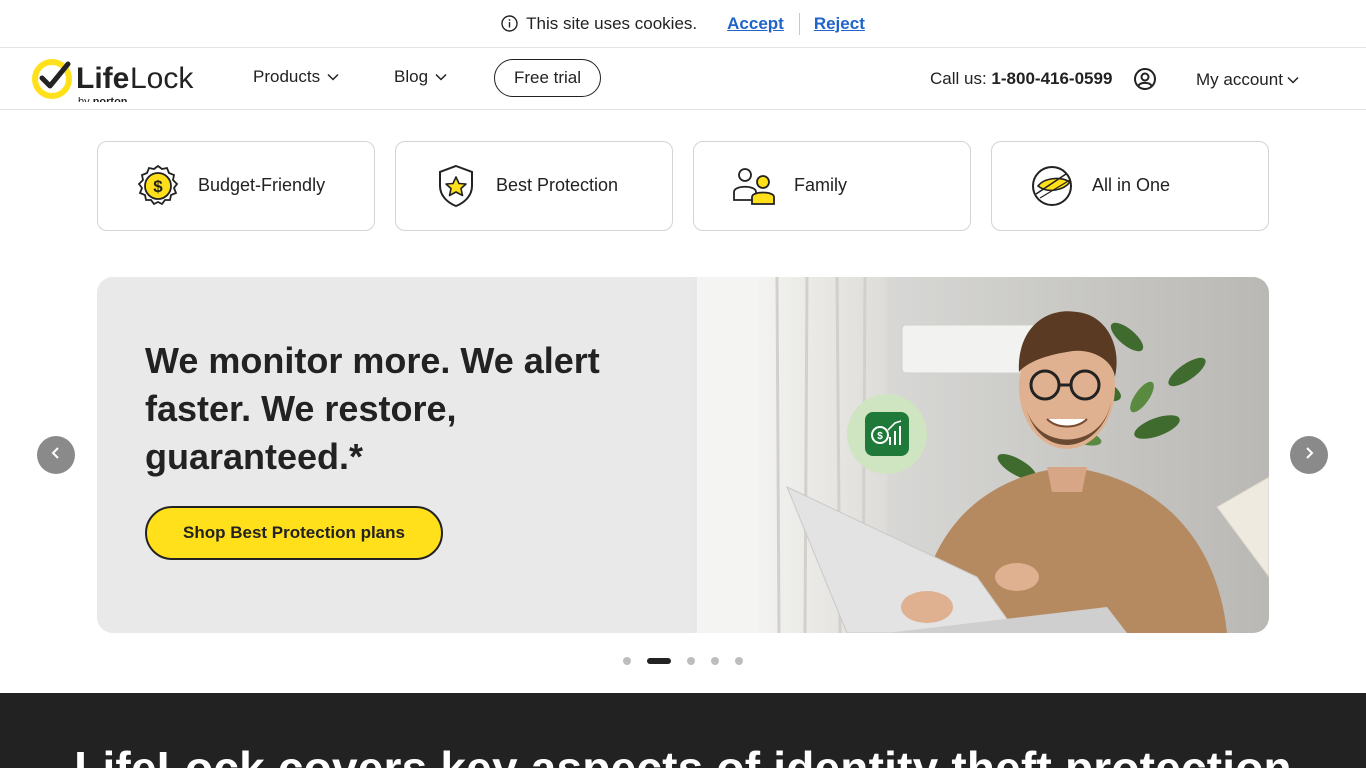 The image size is (1366, 768). What do you see at coordinates (1239, 79) in the screenshot?
I see `my-account-label: My account` at bounding box center [1239, 79].